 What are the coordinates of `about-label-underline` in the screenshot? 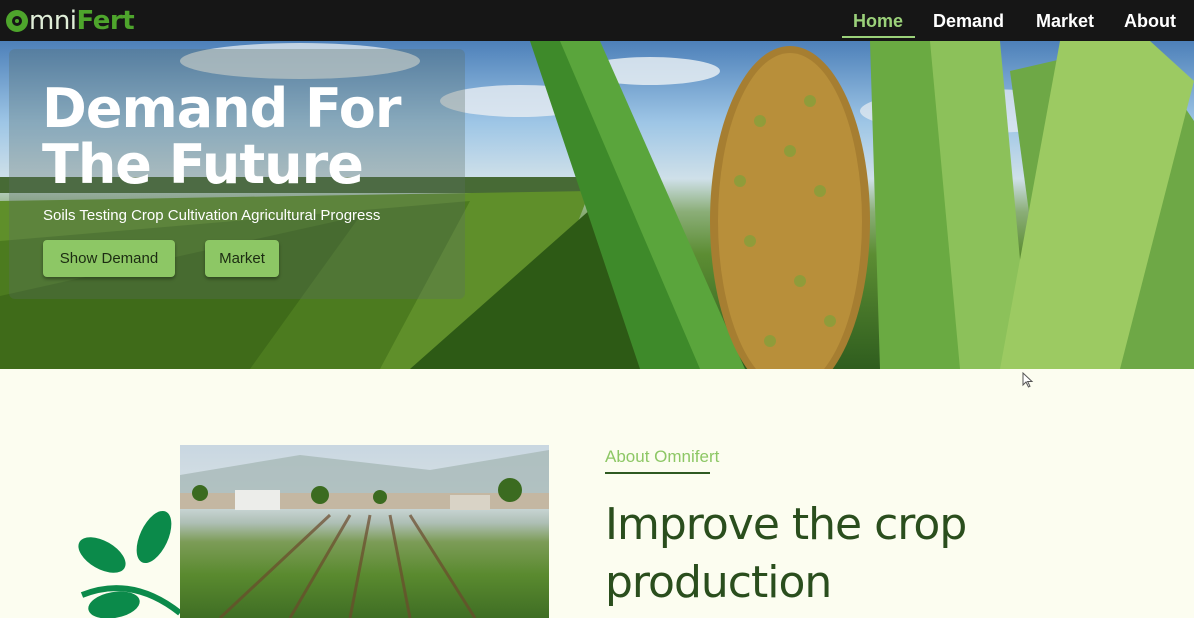 It's located at (657, 473).